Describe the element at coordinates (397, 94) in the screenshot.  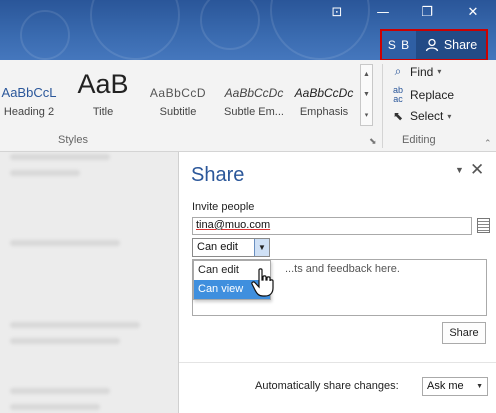
I see `replace-icon: ab ac` at that location.